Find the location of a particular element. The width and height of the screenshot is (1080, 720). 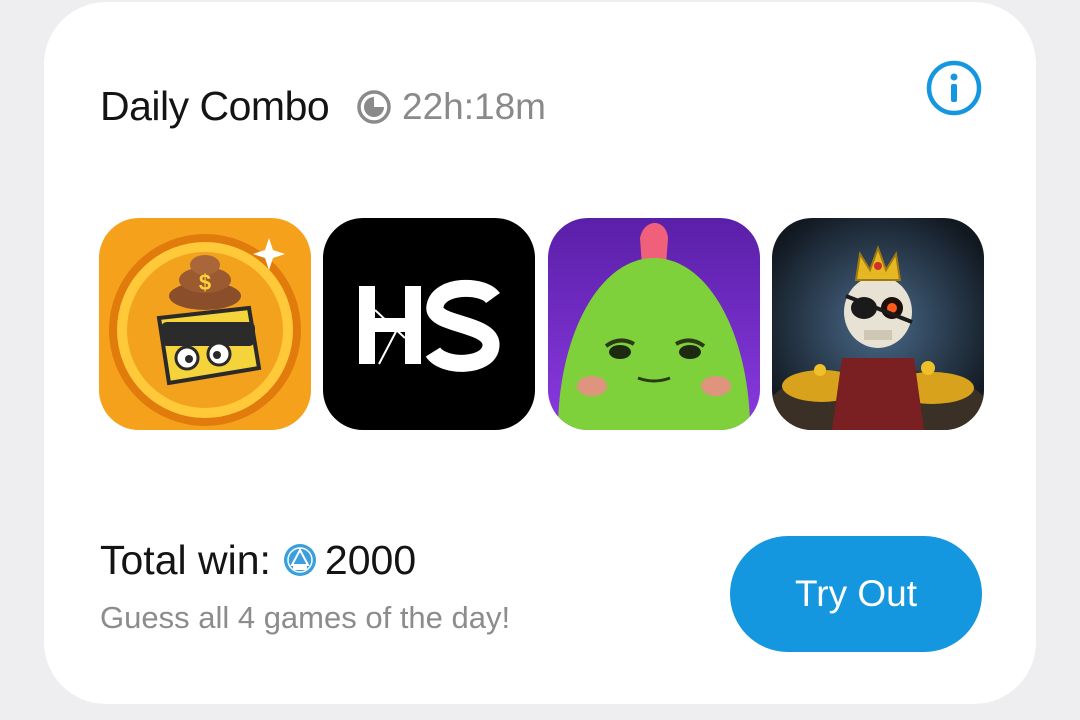

info-icon is located at coordinates (954, 88).